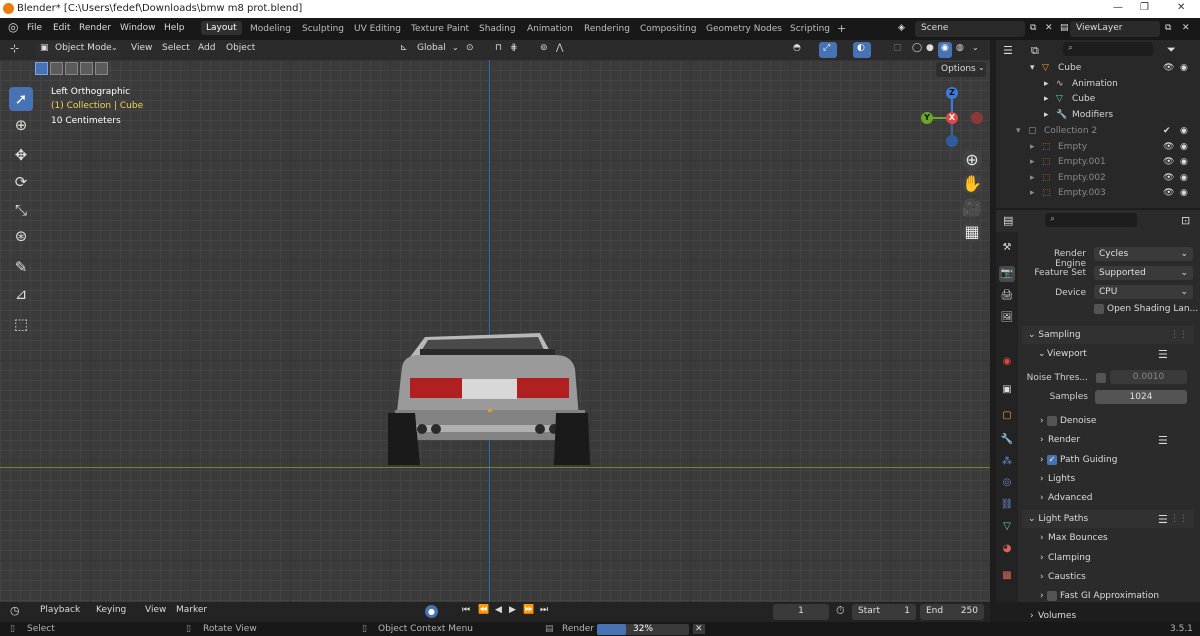 This screenshot has width=1200, height=636. Describe the element at coordinates (1007, 296) in the screenshot. I see `output-tab-icon: 🖨` at that location.